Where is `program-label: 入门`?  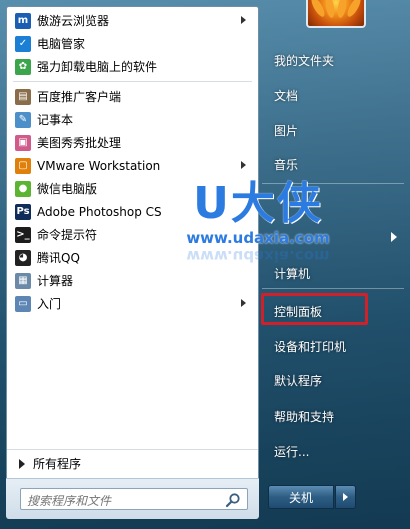 program-label: 入门 is located at coordinates (49, 304).